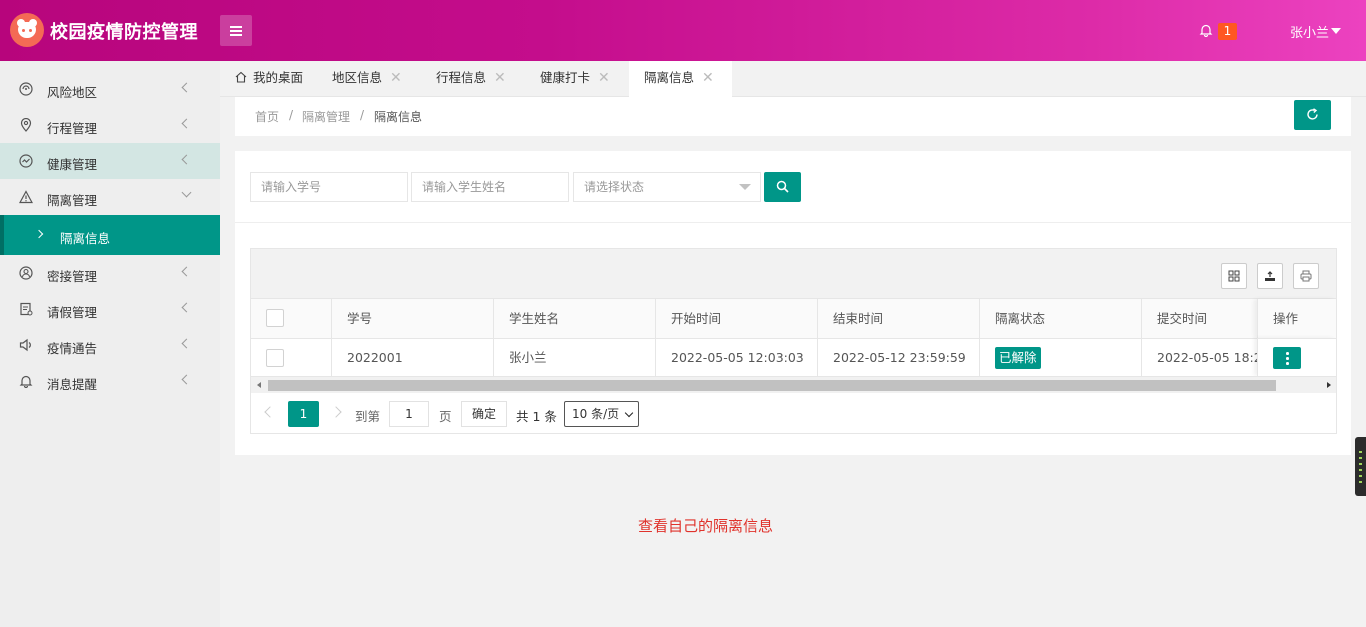 This screenshot has width=1366, height=627. Describe the element at coordinates (793, 222) in the screenshot. I see `divider` at that location.